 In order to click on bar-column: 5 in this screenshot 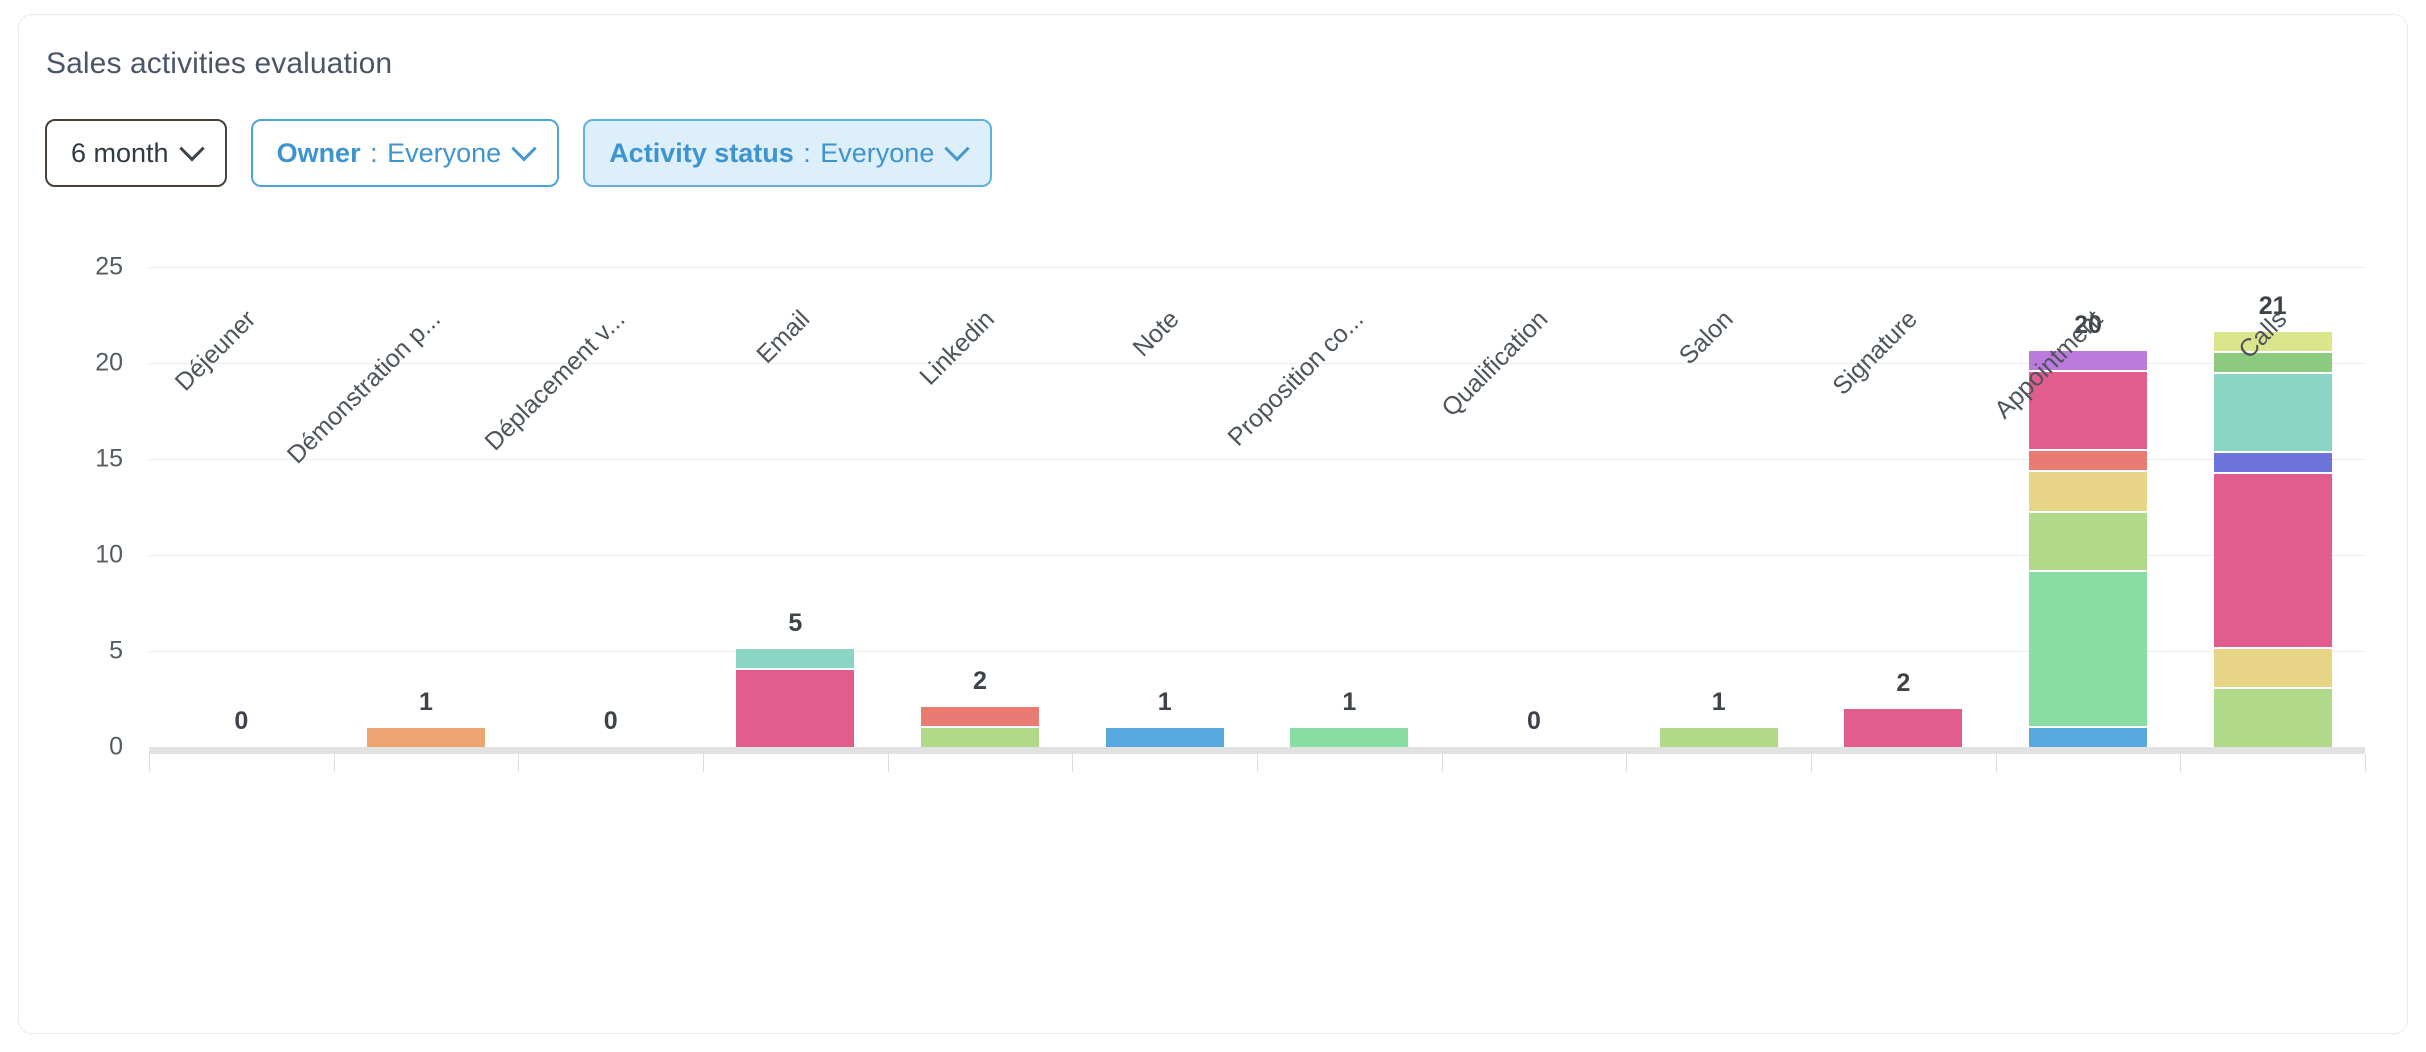, I will do `click(795, 678)`.